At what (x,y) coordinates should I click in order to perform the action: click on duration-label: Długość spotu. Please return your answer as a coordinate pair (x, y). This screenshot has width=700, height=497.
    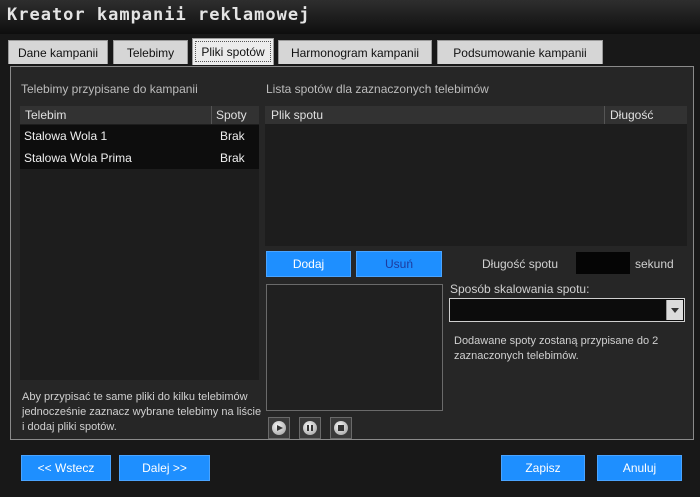
    Looking at the image, I should click on (520, 264).